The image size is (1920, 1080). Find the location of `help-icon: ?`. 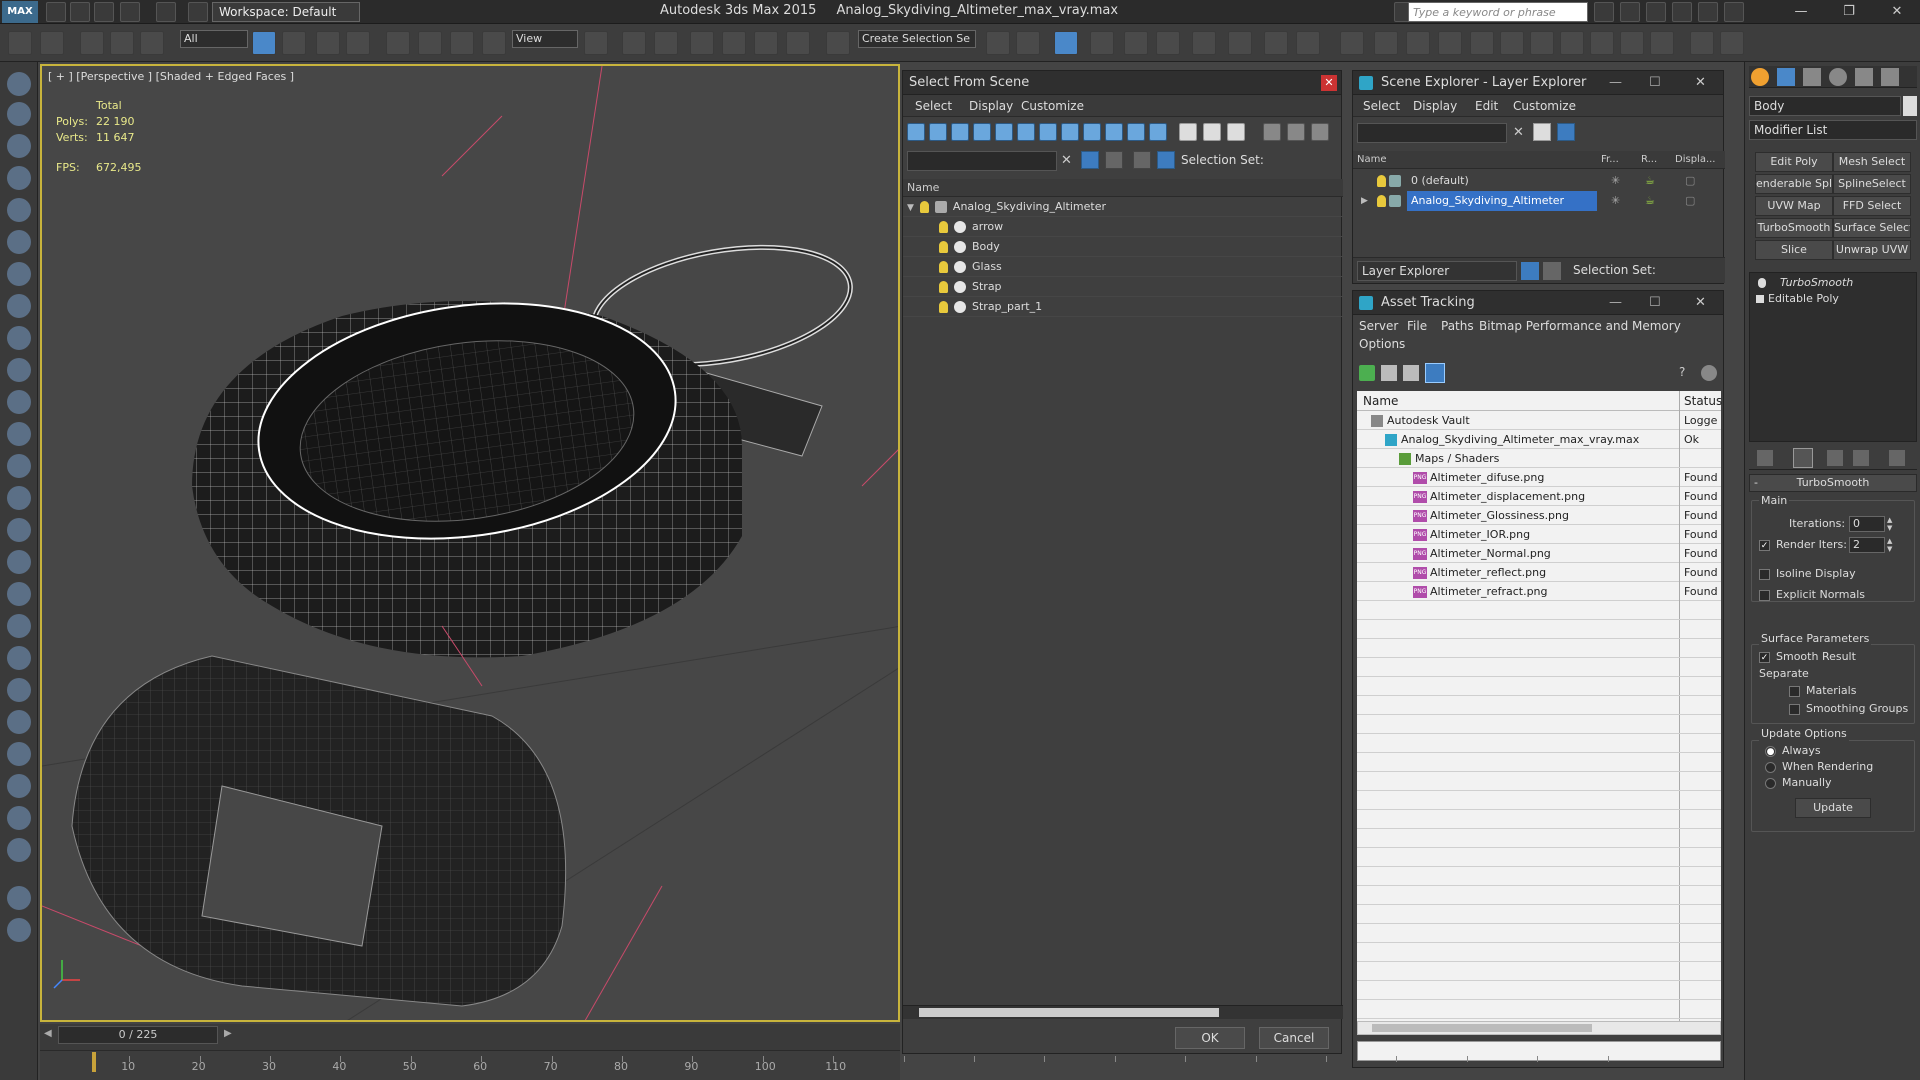

help-icon: ? is located at coordinates (1687, 373).